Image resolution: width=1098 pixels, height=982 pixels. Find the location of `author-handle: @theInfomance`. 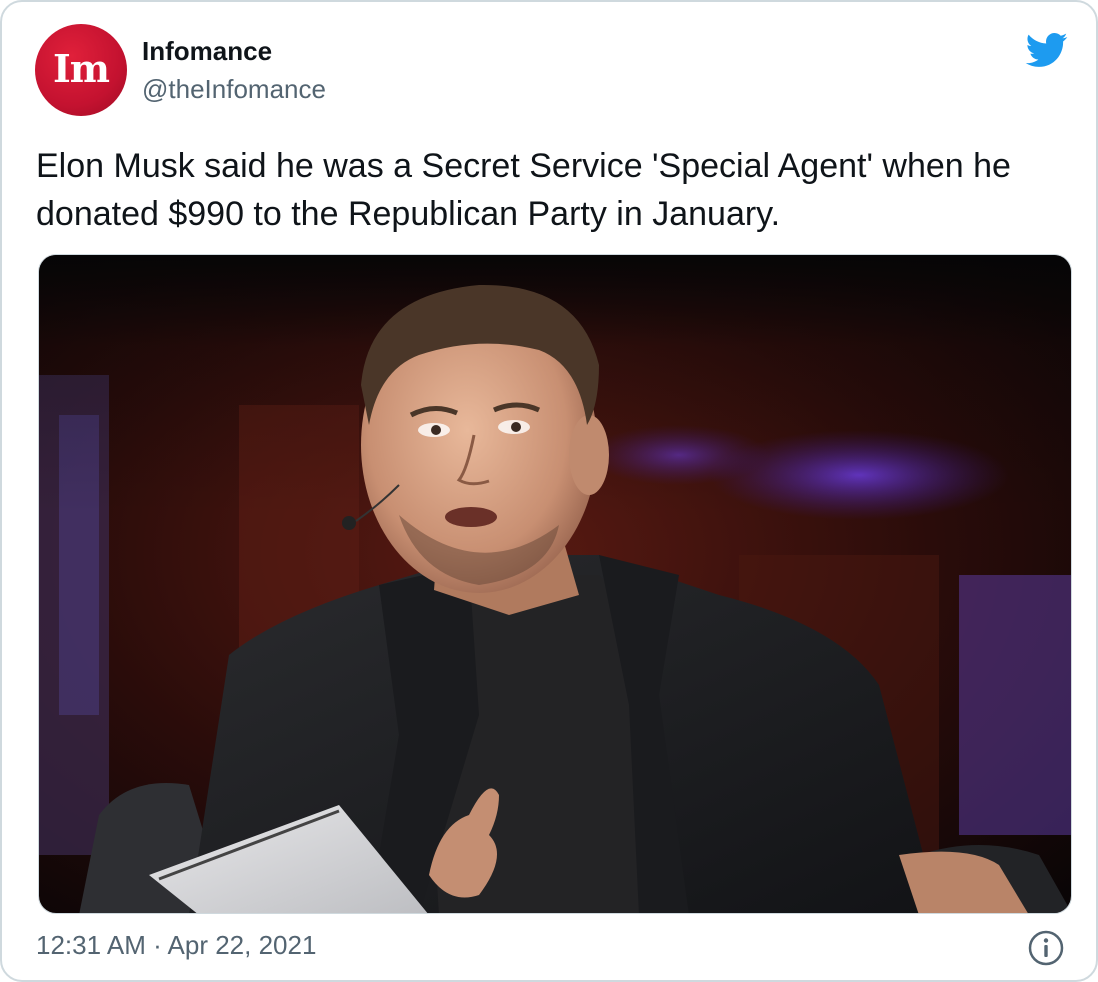

author-handle: @theInfomance is located at coordinates (234, 89).